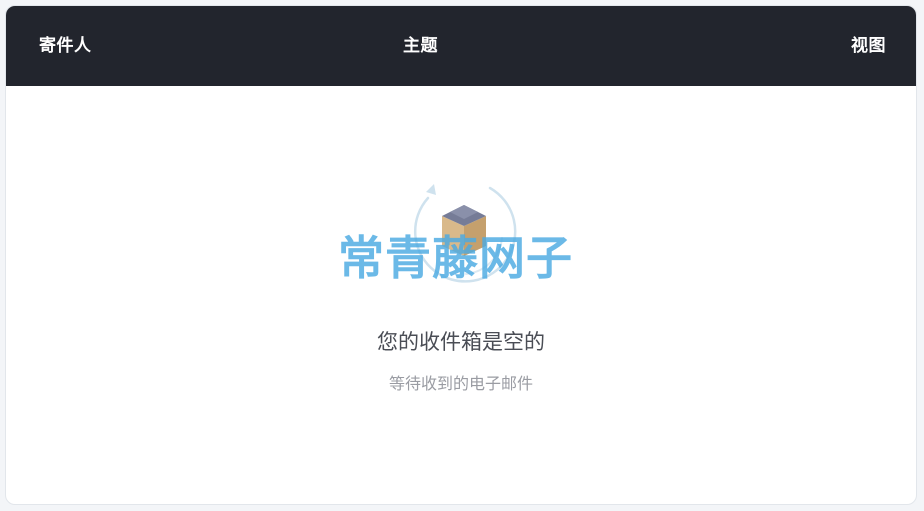 The image size is (924, 511). I want to click on watermark-text: 常青藤网子, so click(455, 258).